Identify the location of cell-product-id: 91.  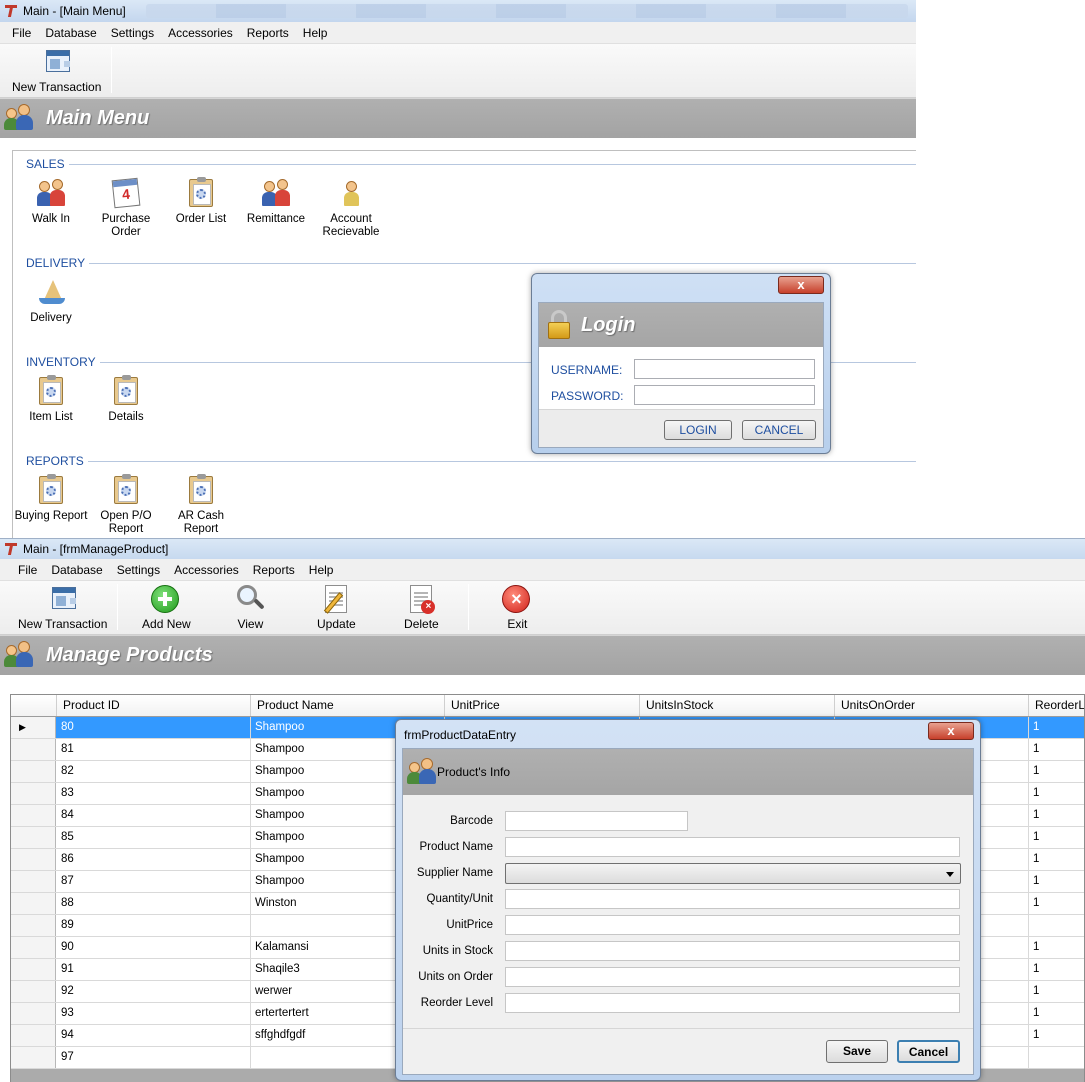
(154, 969).